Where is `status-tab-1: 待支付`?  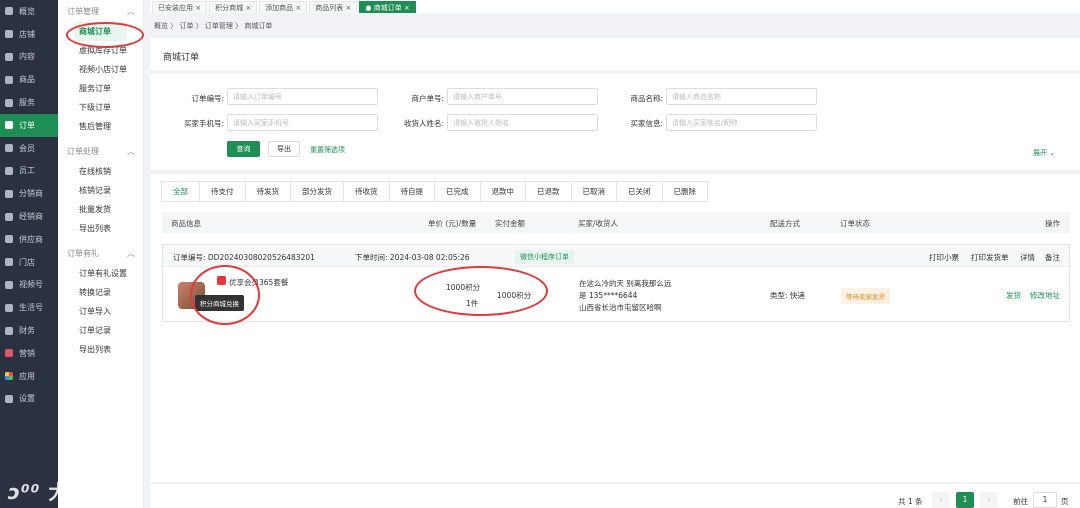
status-tab-1: 待支付 is located at coordinates (222, 191).